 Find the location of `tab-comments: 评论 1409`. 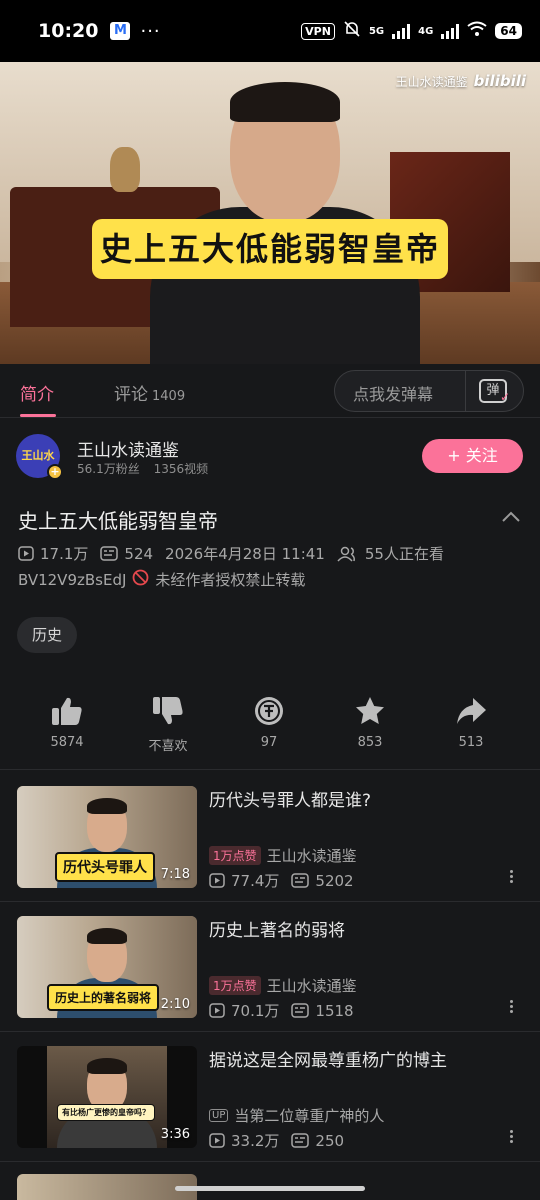

tab-comments: 评论 1409 is located at coordinates (149, 392).